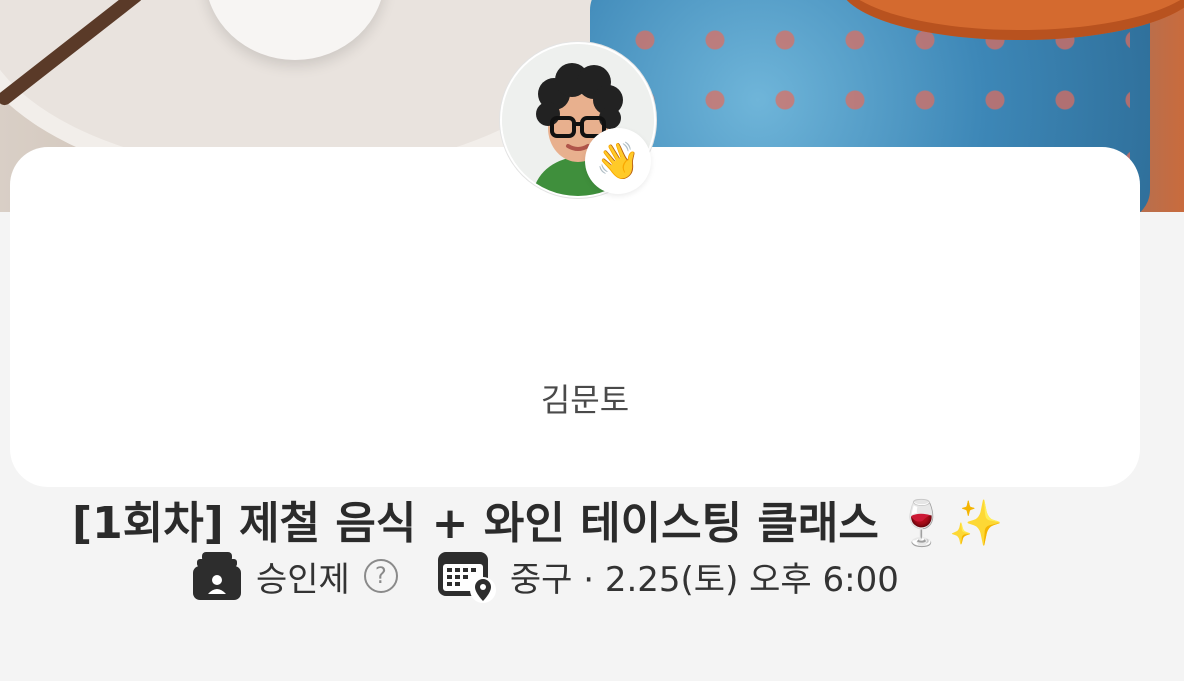  I want to click on event-schedule: 중구 · 2.25(토) 오후 6:00, so click(704, 579).